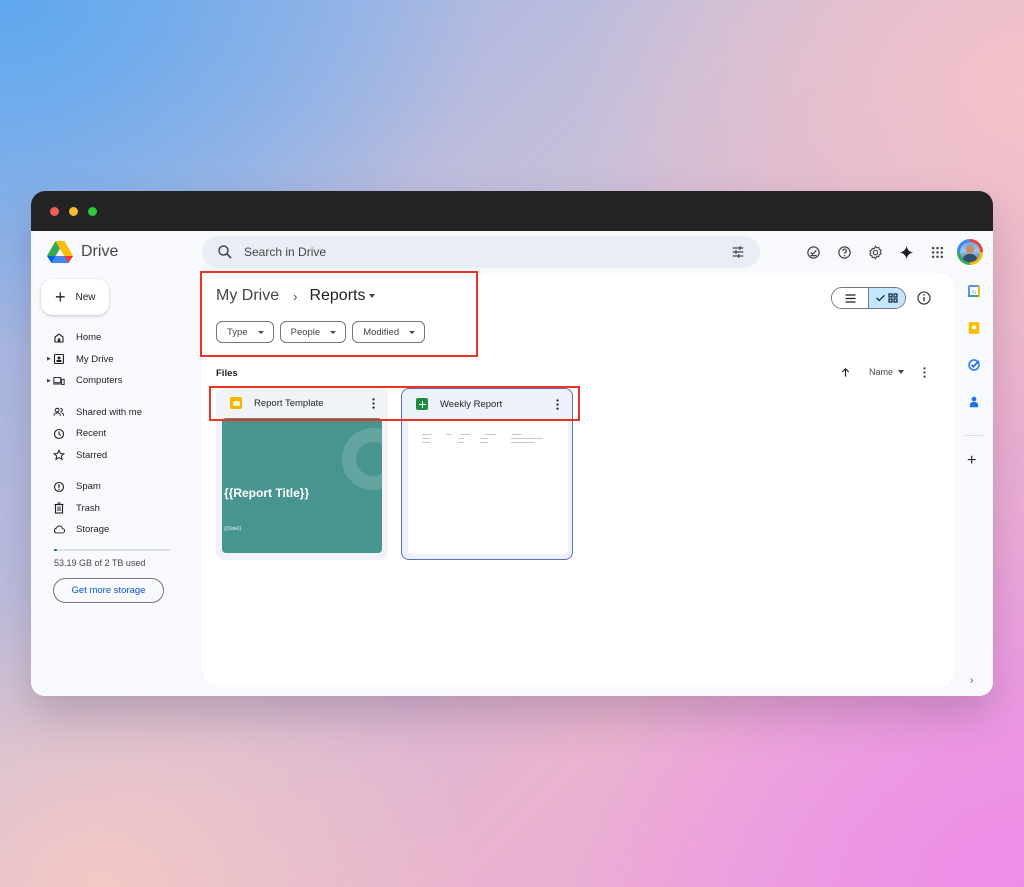 The image size is (1024, 887). I want to click on sidebar-item-my-drive: ▶ My Drive, so click(116, 360).